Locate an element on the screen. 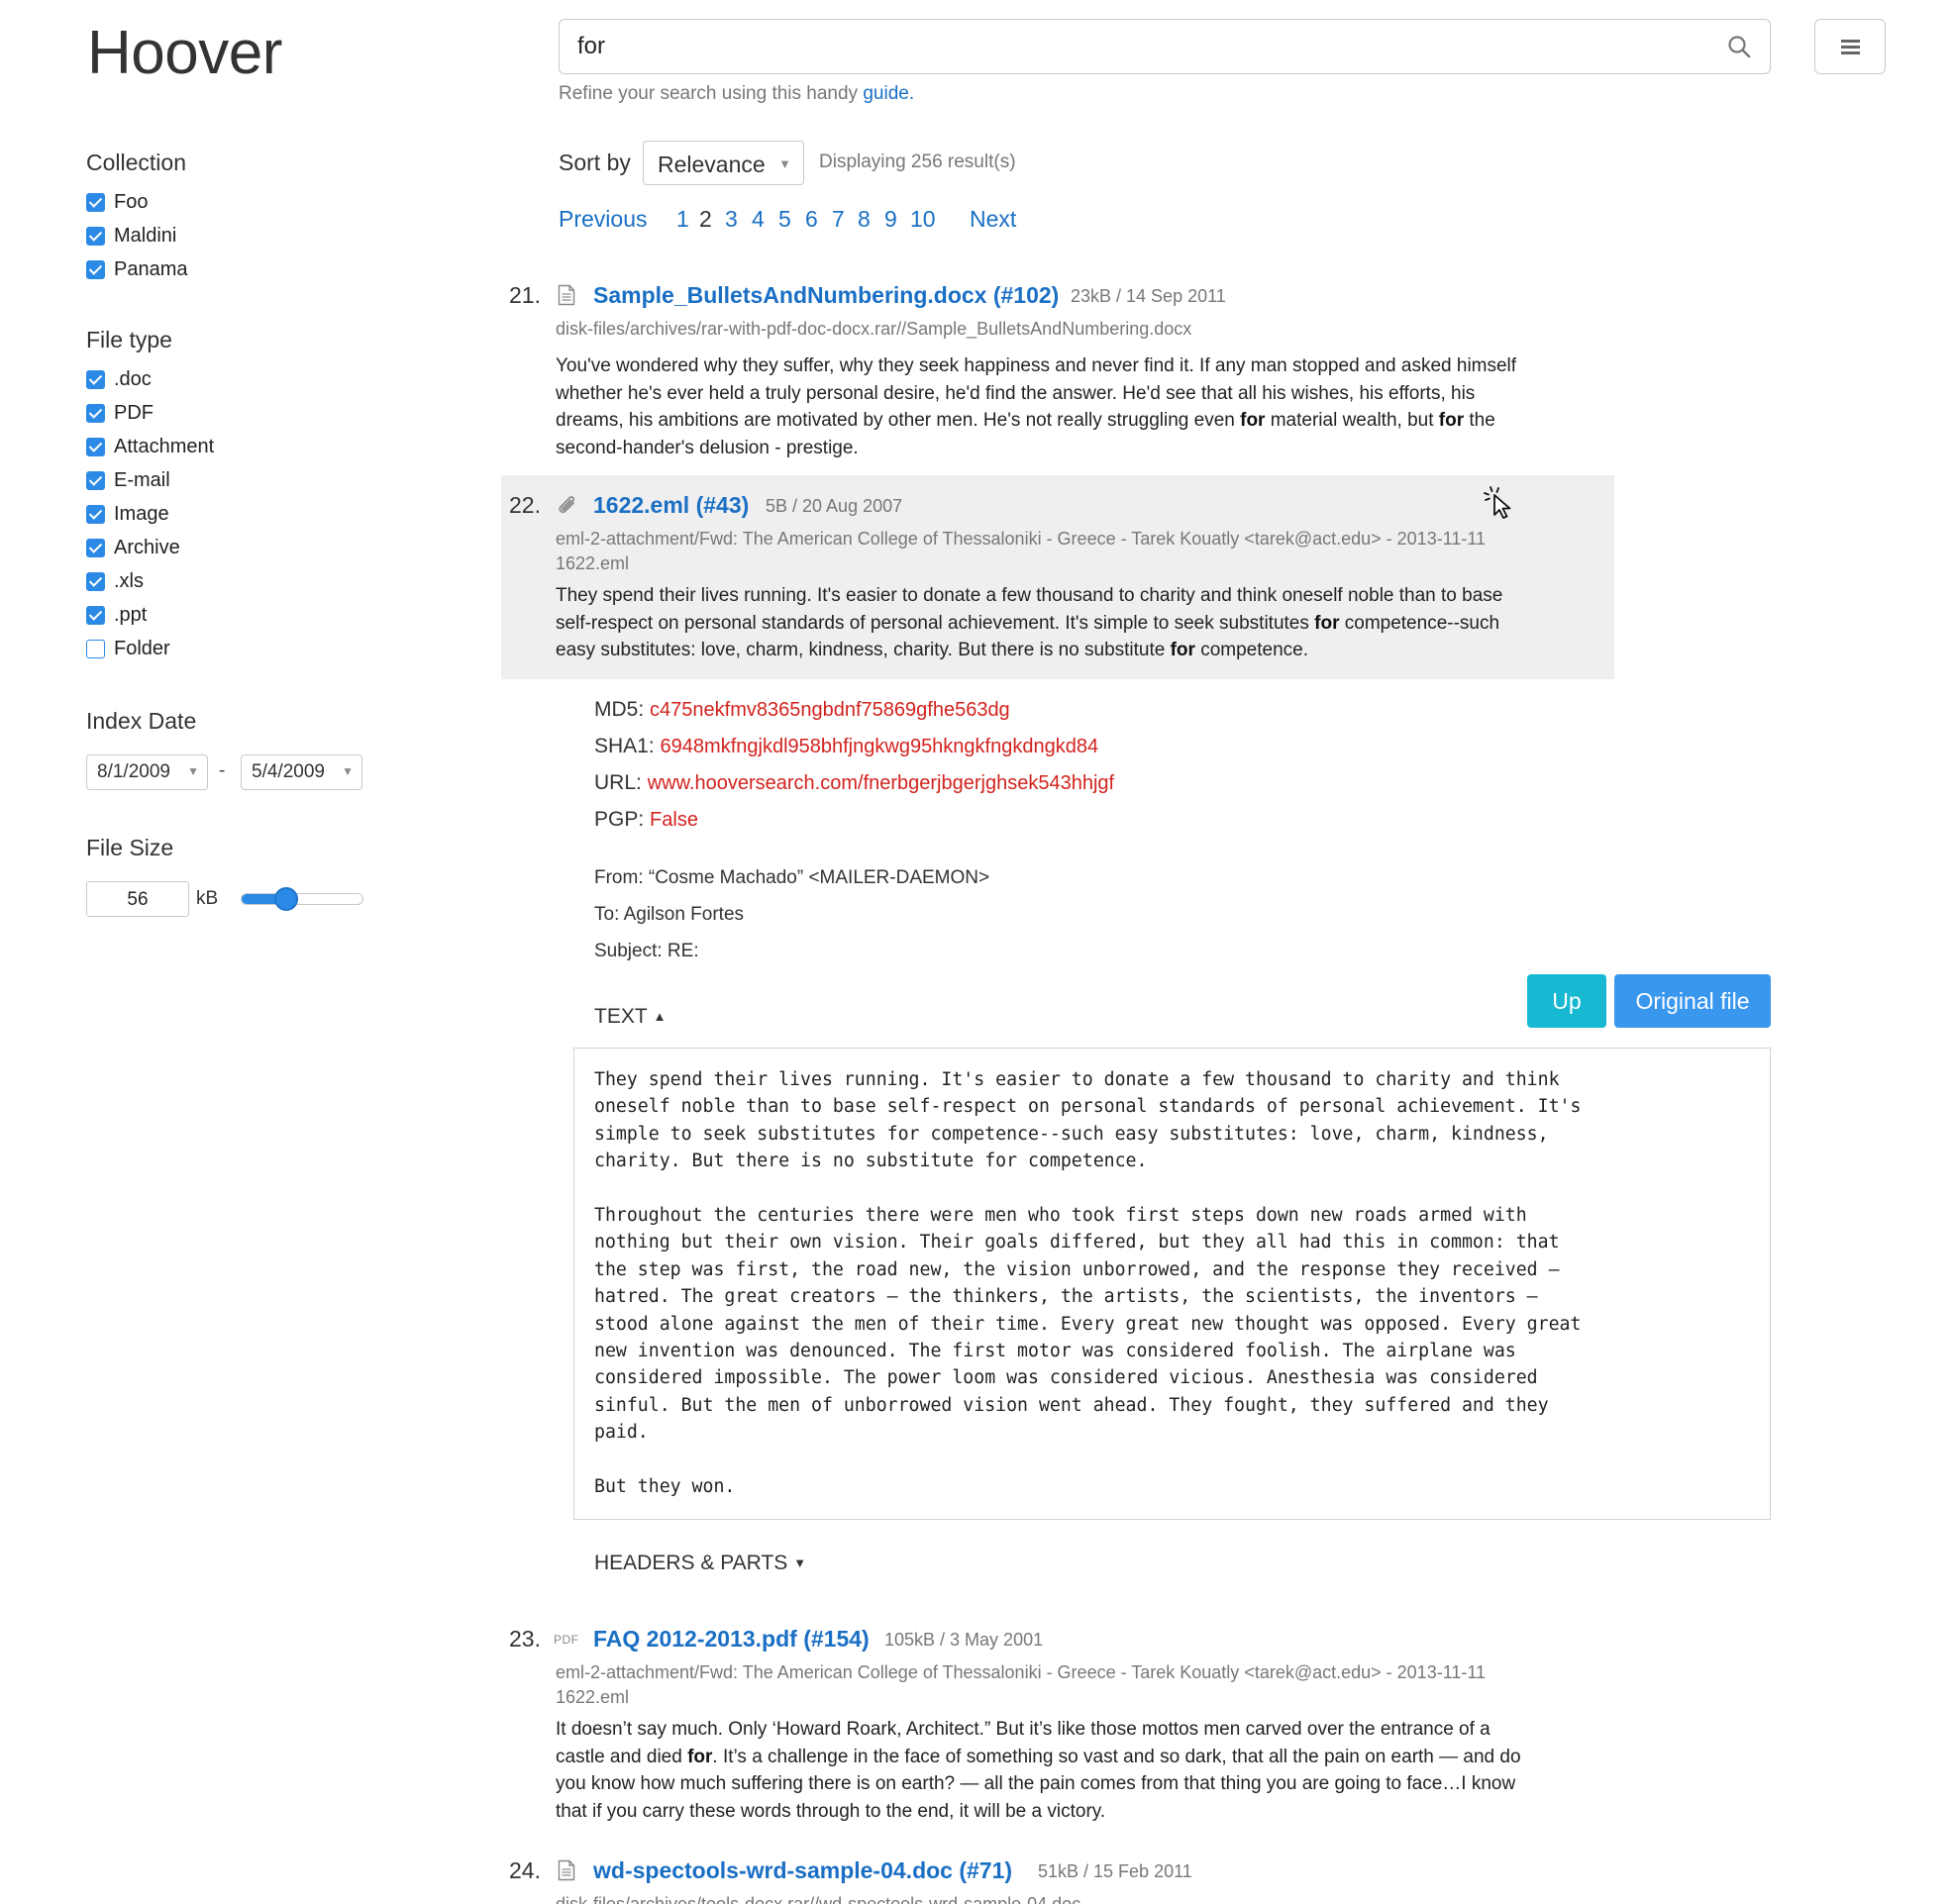  pgp-value: False is located at coordinates (674, 820).